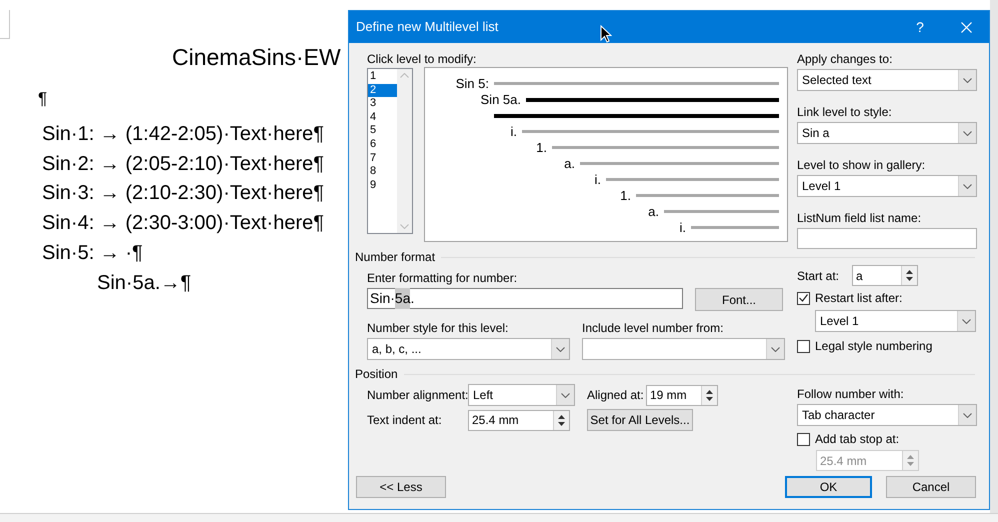 The width and height of the screenshot is (998, 522). Describe the element at coordinates (438, 328) in the screenshot. I see `field-label: Number style for this level:` at that location.